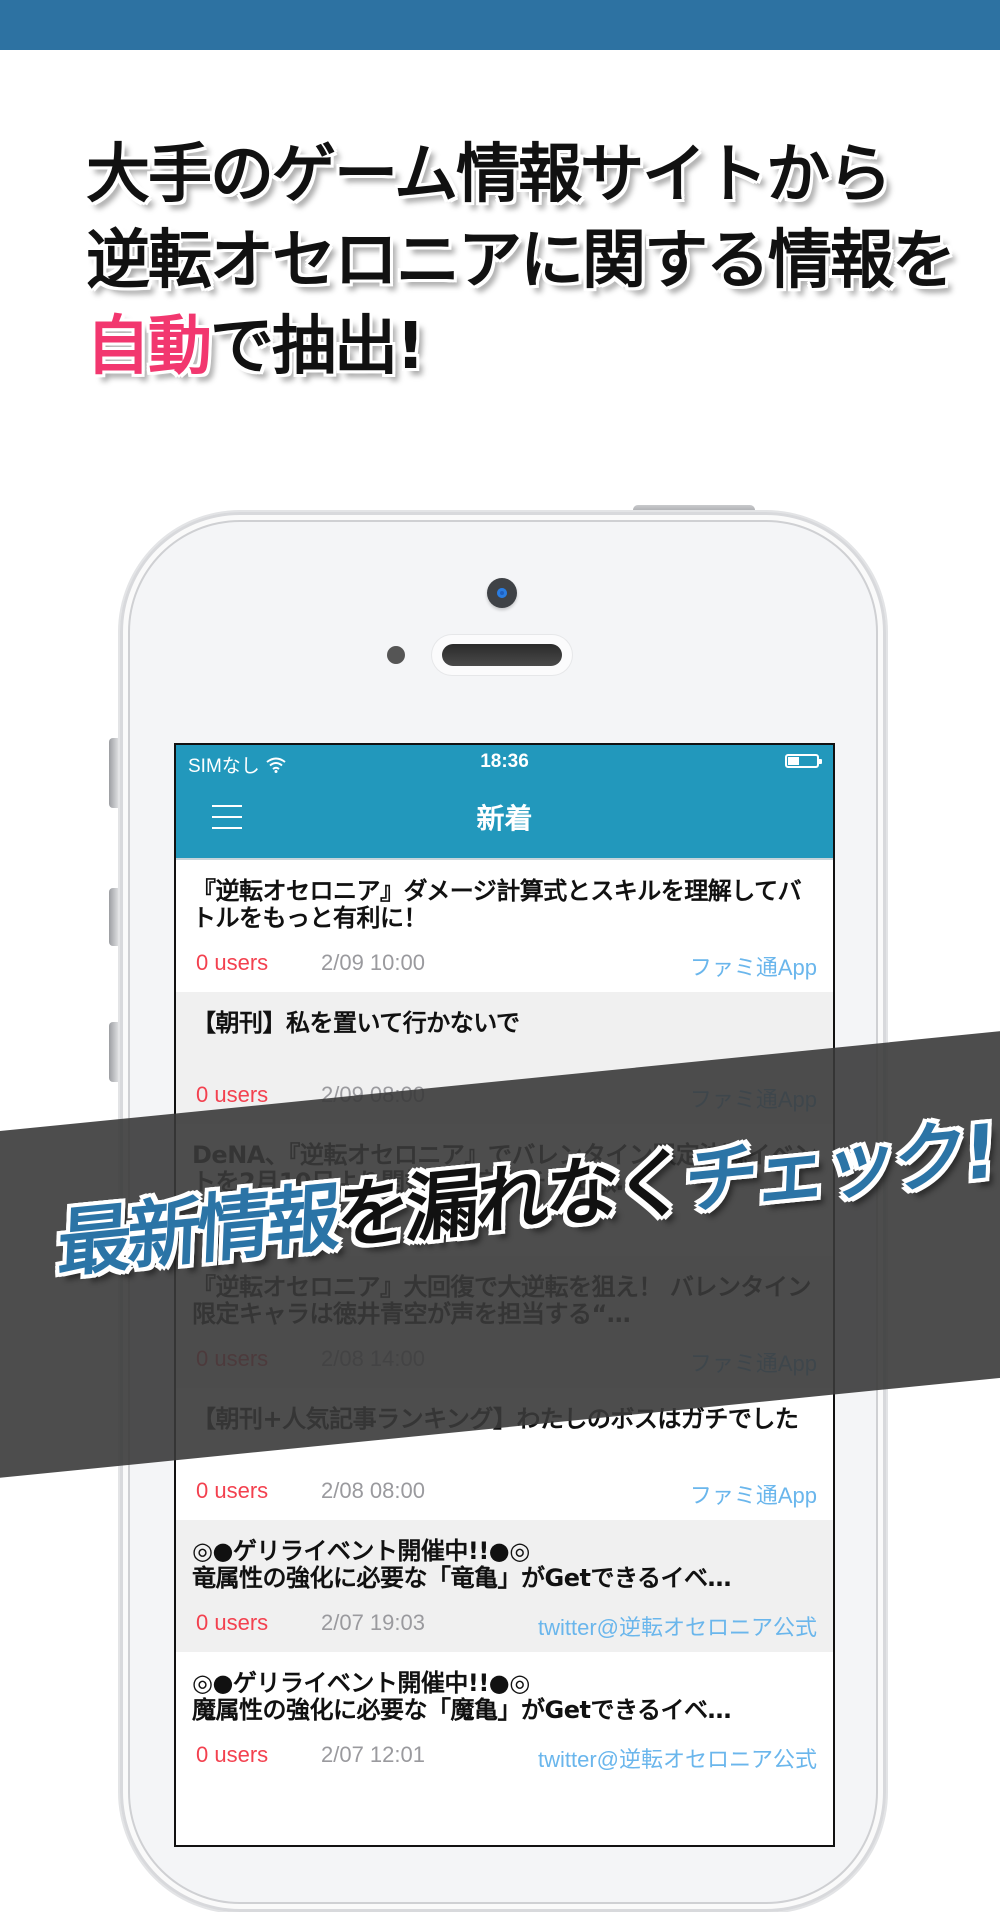 The height and width of the screenshot is (1912, 1000). Describe the element at coordinates (502, 655) in the screenshot. I see `earpiece-speaker-icon` at that location.